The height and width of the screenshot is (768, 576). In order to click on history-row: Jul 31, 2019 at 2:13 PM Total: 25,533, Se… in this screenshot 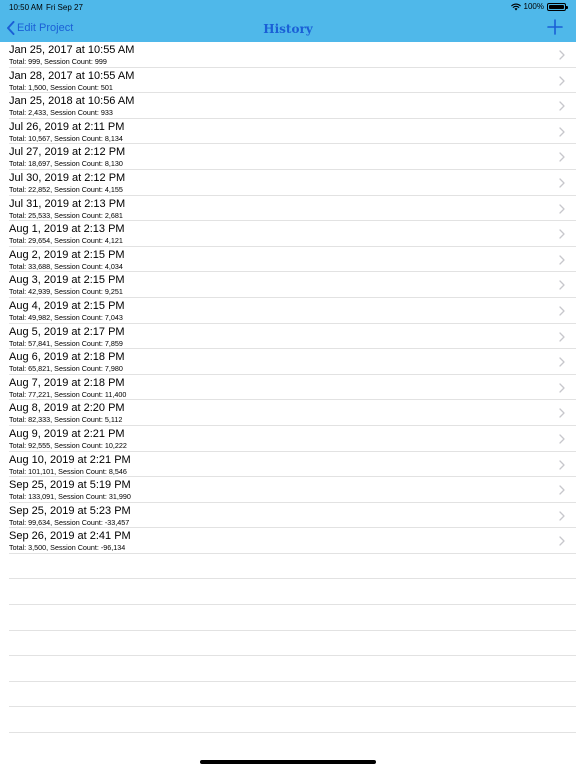, I will do `click(292, 209)`.